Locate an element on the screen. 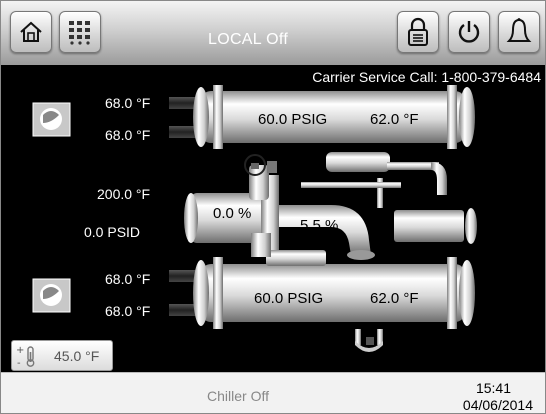  setpoint-value: 45.0 °F is located at coordinates (77, 355).